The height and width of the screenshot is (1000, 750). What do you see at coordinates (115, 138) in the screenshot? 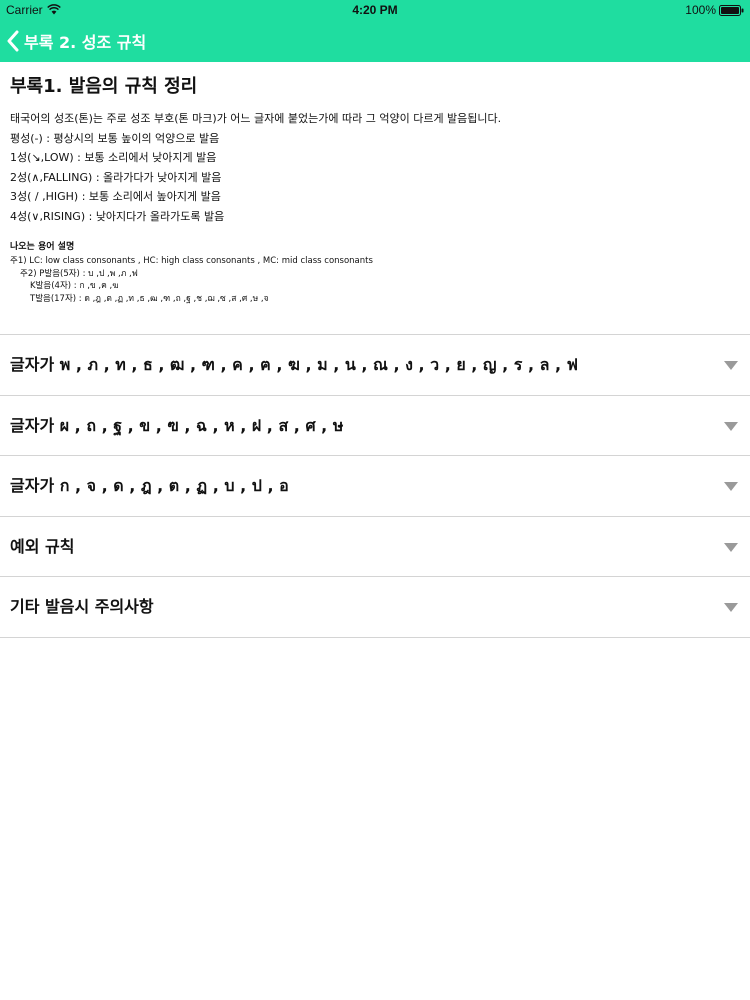
I see `tone-rule-mid: 평성(-) : 평상시의 보통 높이의 억양으로 발음` at bounding box center [115, 138].